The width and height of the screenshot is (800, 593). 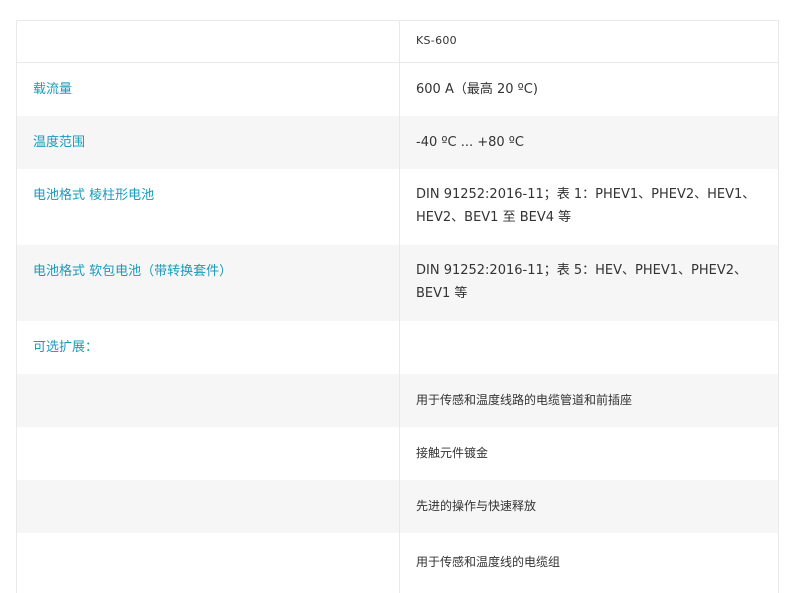 I want to click on spec-label-temperature-range: 温度范围, so click(x=59, y=142).